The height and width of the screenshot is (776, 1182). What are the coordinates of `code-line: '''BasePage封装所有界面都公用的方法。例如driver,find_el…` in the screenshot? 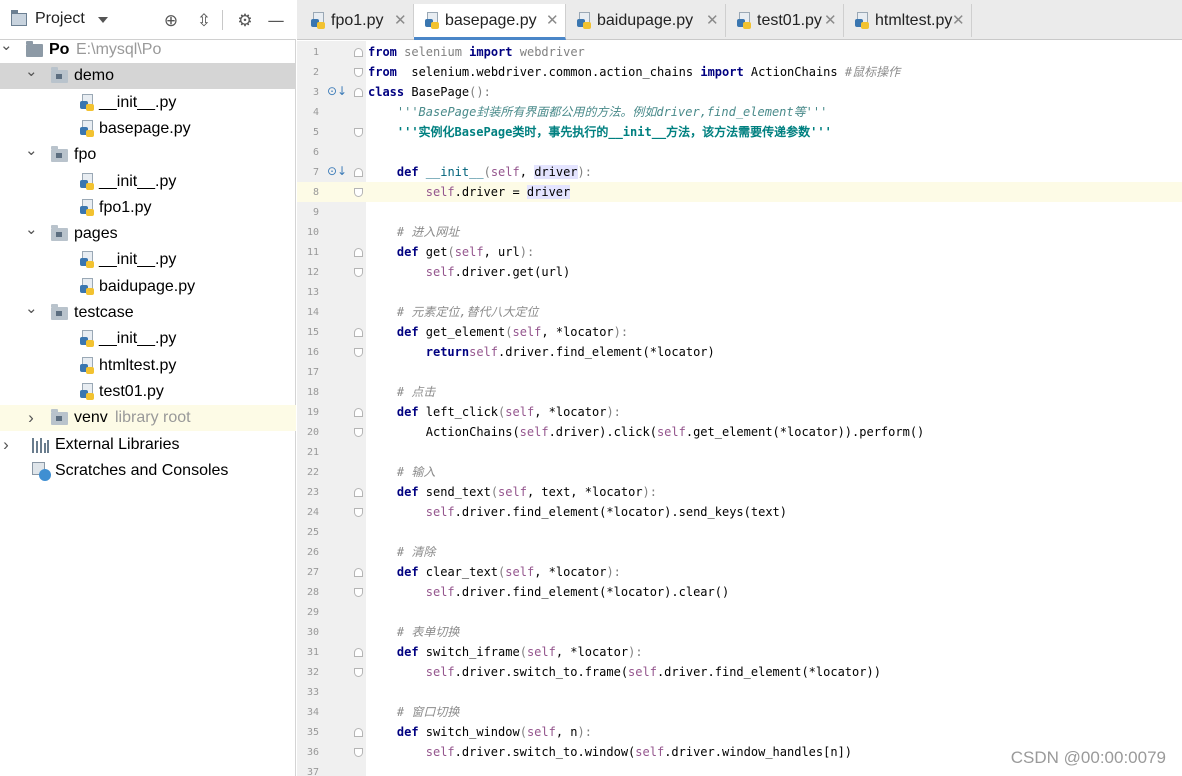 It's located at (612, 112).